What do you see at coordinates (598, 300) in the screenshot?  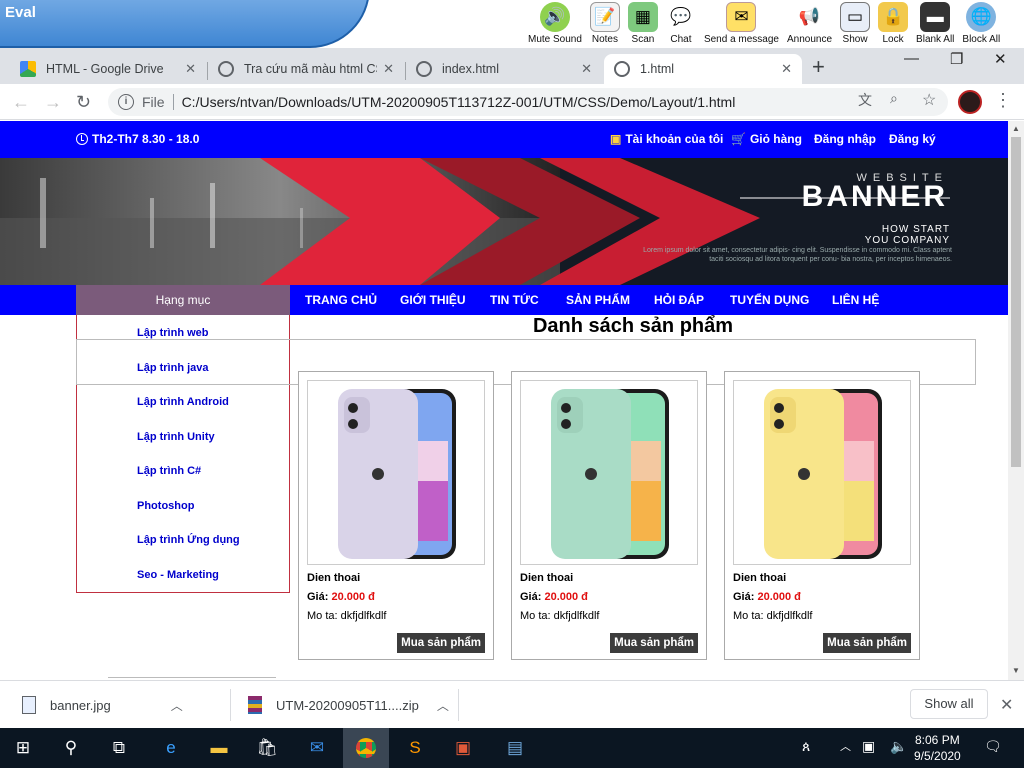 I see `nav-products: SẢN PHẨM` at bounding box center [598, 300].